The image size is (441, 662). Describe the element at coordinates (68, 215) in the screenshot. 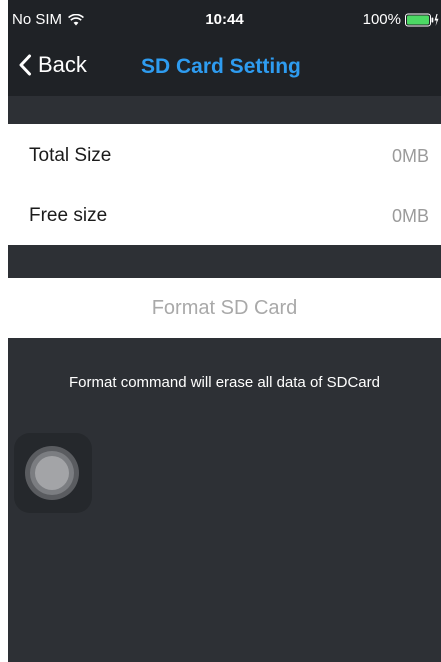

I see `free-size-label: Free size` at that location.